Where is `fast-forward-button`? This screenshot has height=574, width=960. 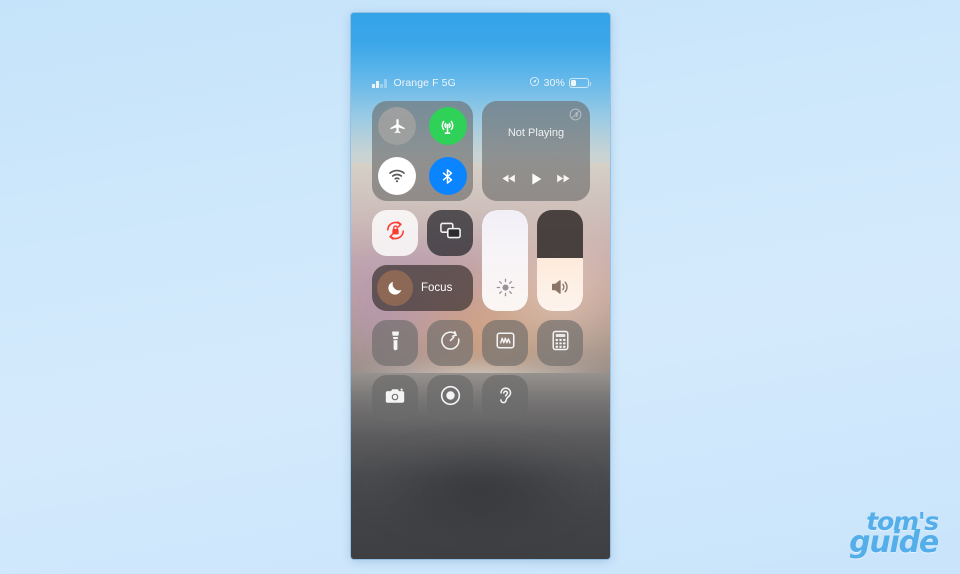
fast-forward-button is located at coordinates (563, 178).